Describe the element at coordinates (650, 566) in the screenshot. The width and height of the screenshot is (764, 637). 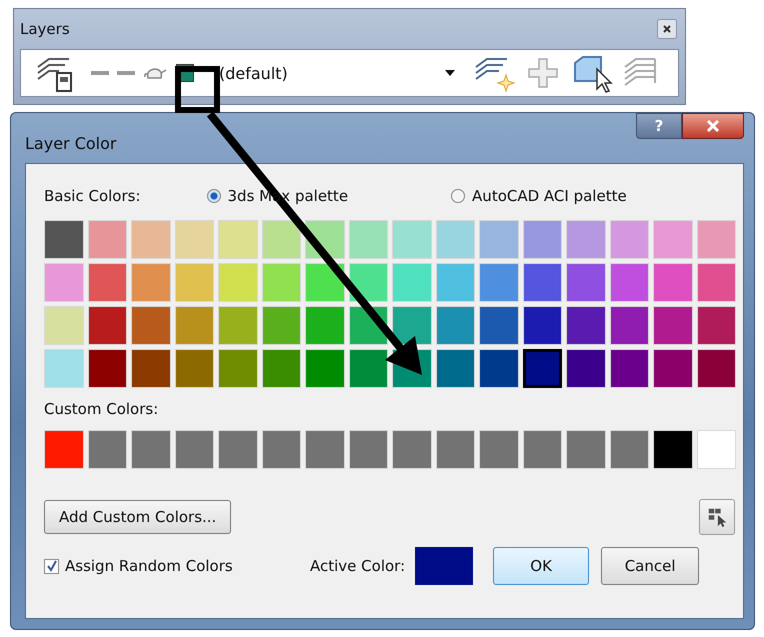
I see `cancel-button: Cancel` at that location.